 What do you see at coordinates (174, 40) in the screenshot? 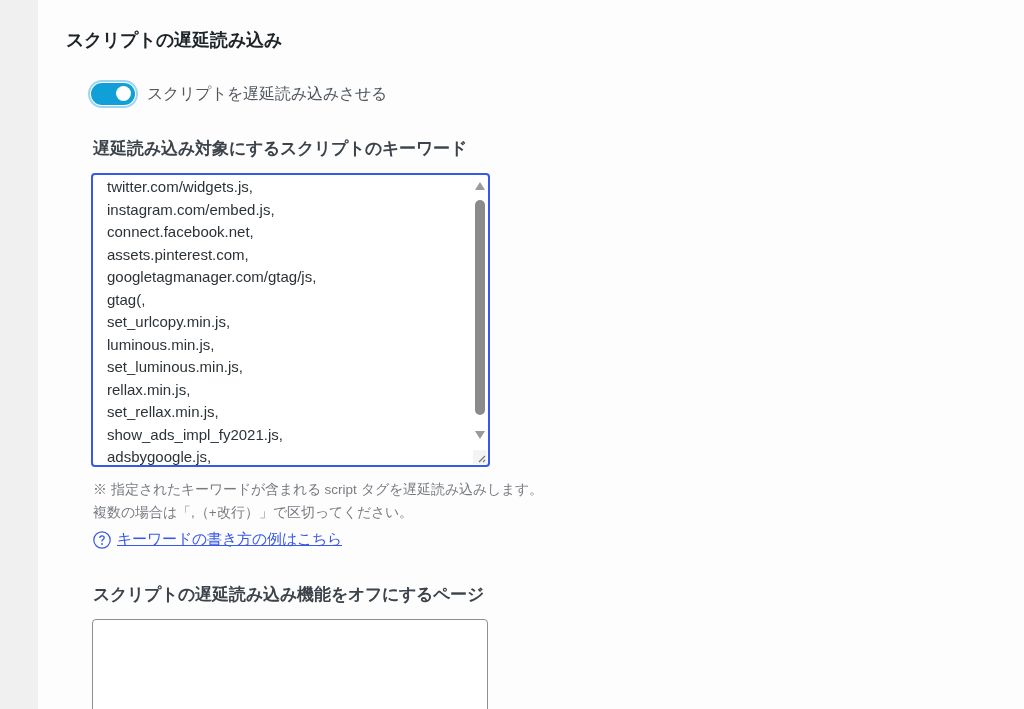
I see `section-title: スクリプトの遅延読み込み` at bounding box center [174, 40].